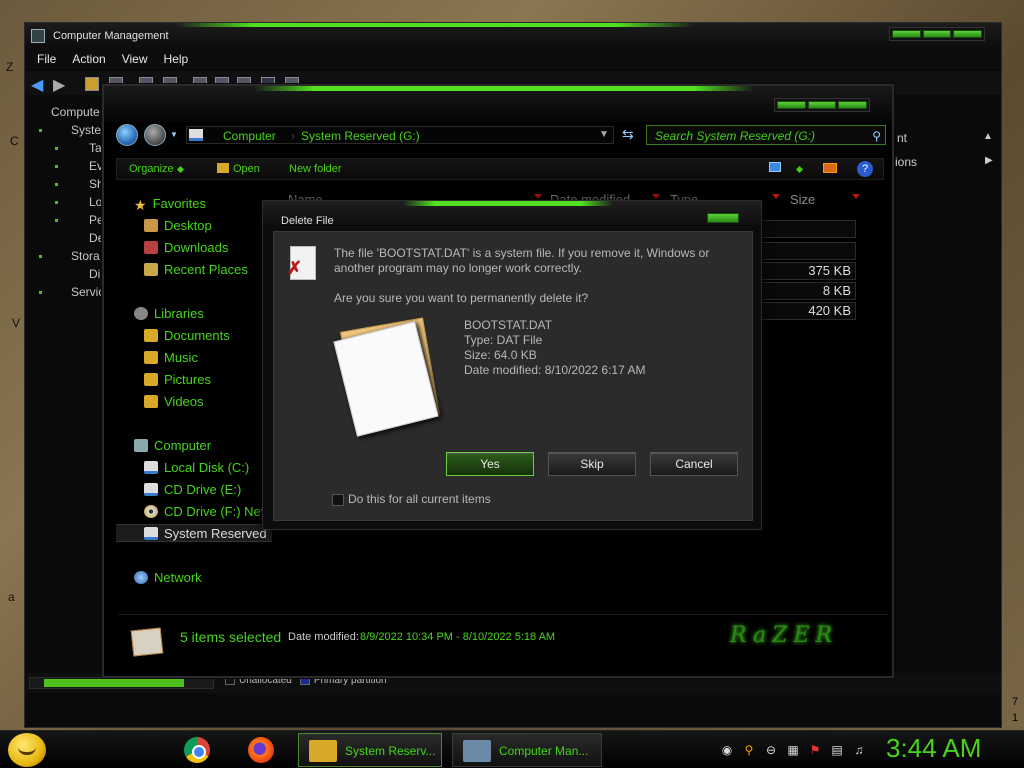 The width and height of the screenshot is (1024, 768). Describe the element at coordinates (500, 355) in the screenshot. I see `file-size: Size: 64.0 KB` at that location.